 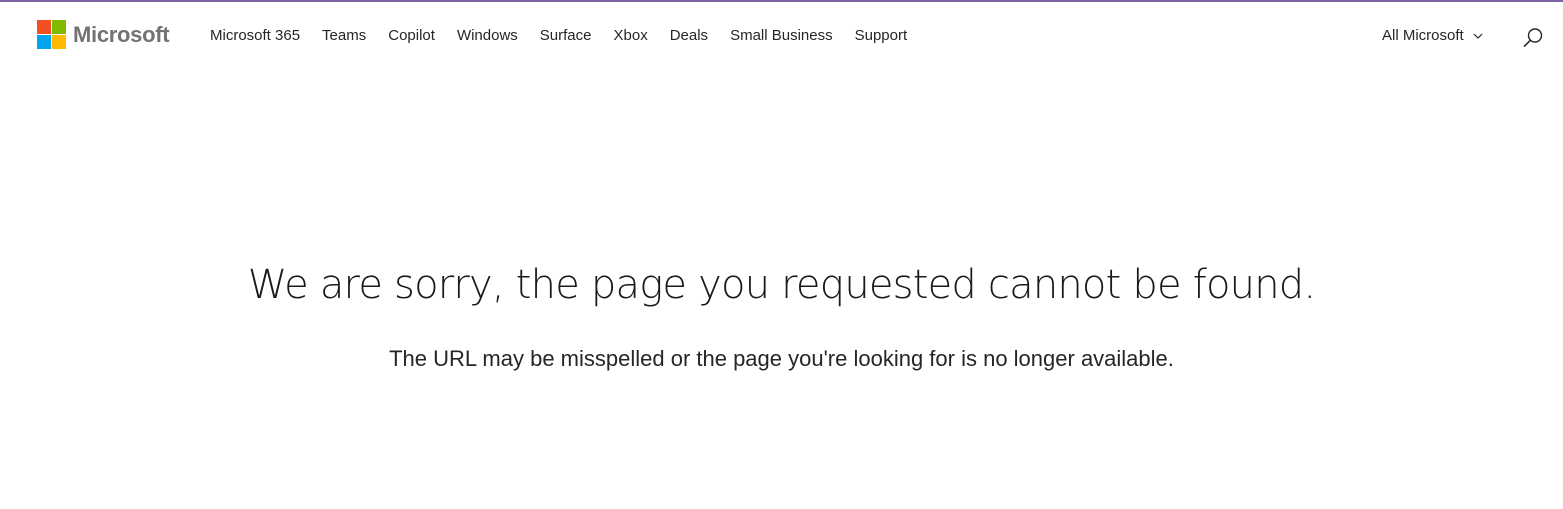 I want to click on chevron-down-icon, so click(x=1478, y=36).